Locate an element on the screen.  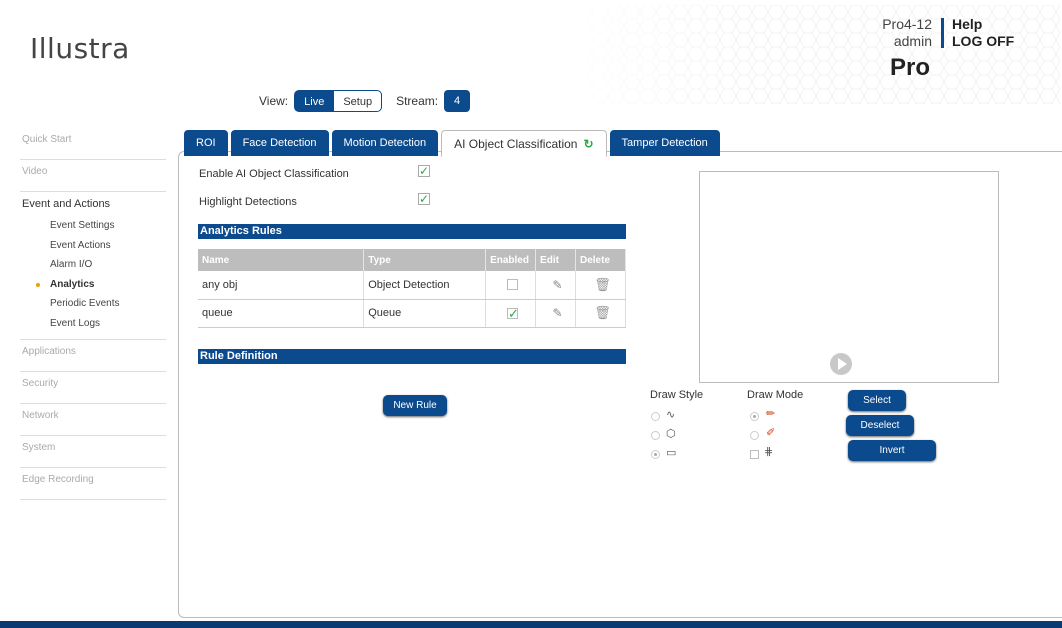
draw-mode-eraser-radio is located at coordinates (754, 435).